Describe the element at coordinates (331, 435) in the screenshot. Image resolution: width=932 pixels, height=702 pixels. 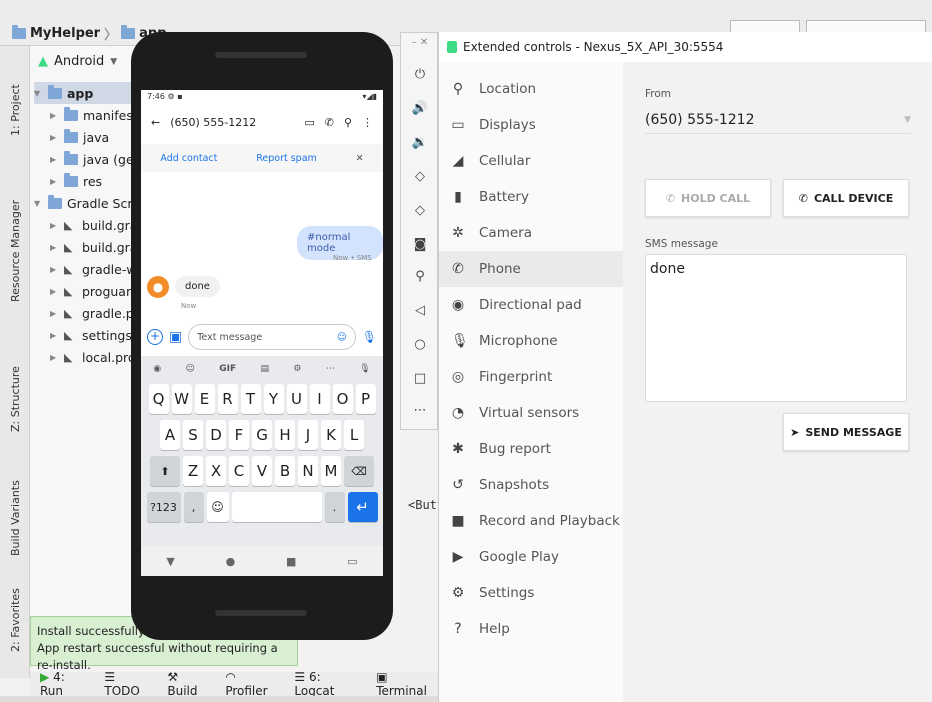
I see `keyboard-key: K` at that location.